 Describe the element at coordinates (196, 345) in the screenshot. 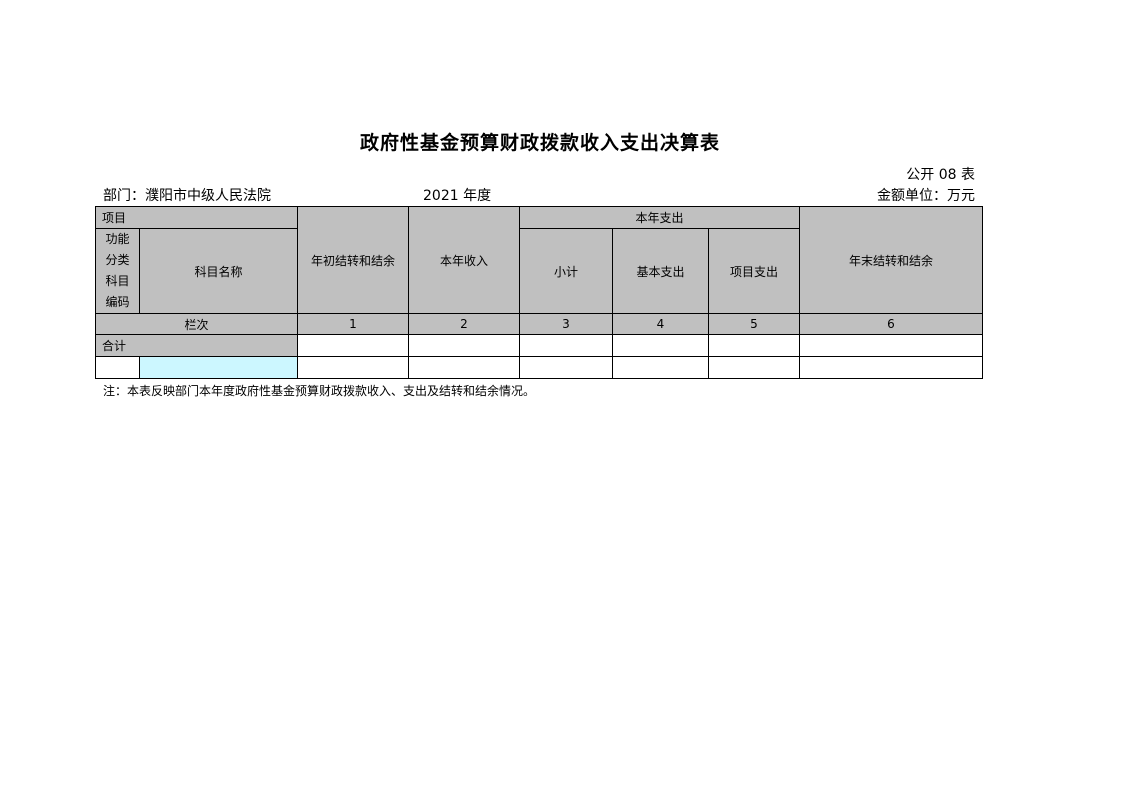

I see `total-label: 合计` at that location.